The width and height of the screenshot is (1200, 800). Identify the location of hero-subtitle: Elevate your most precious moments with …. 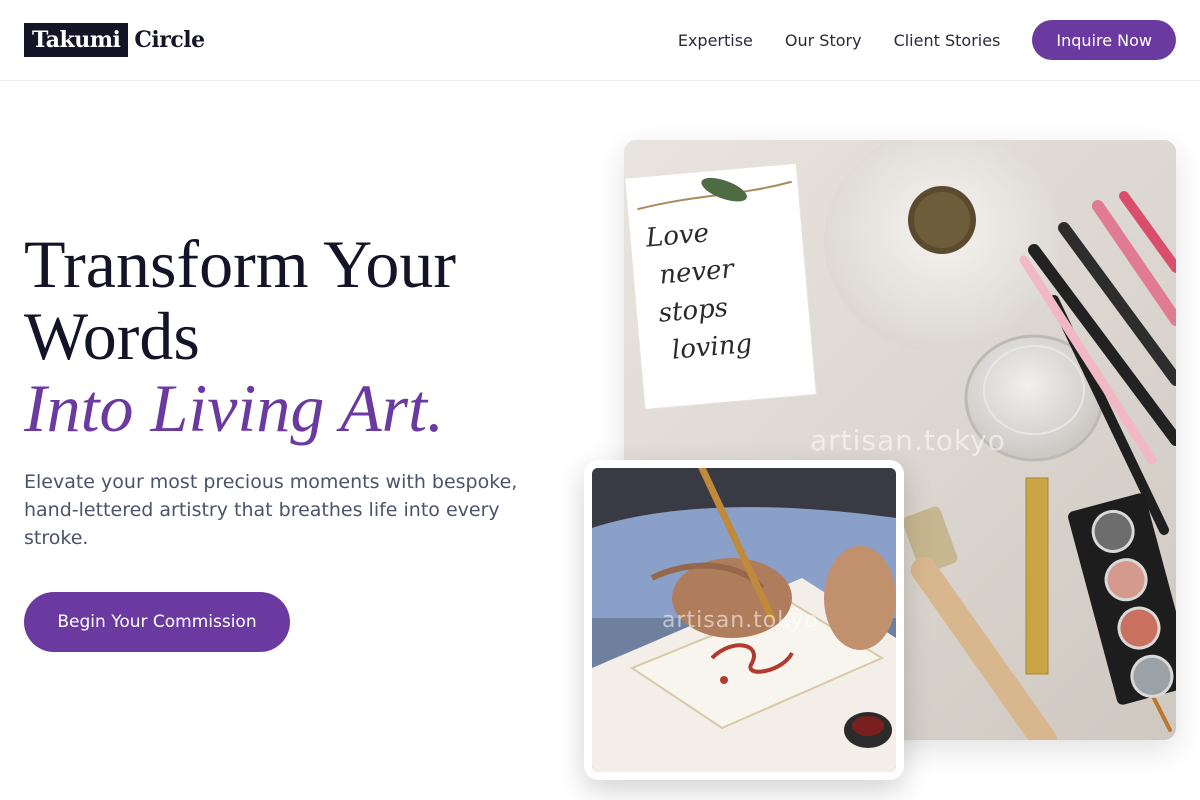
(271, 510).